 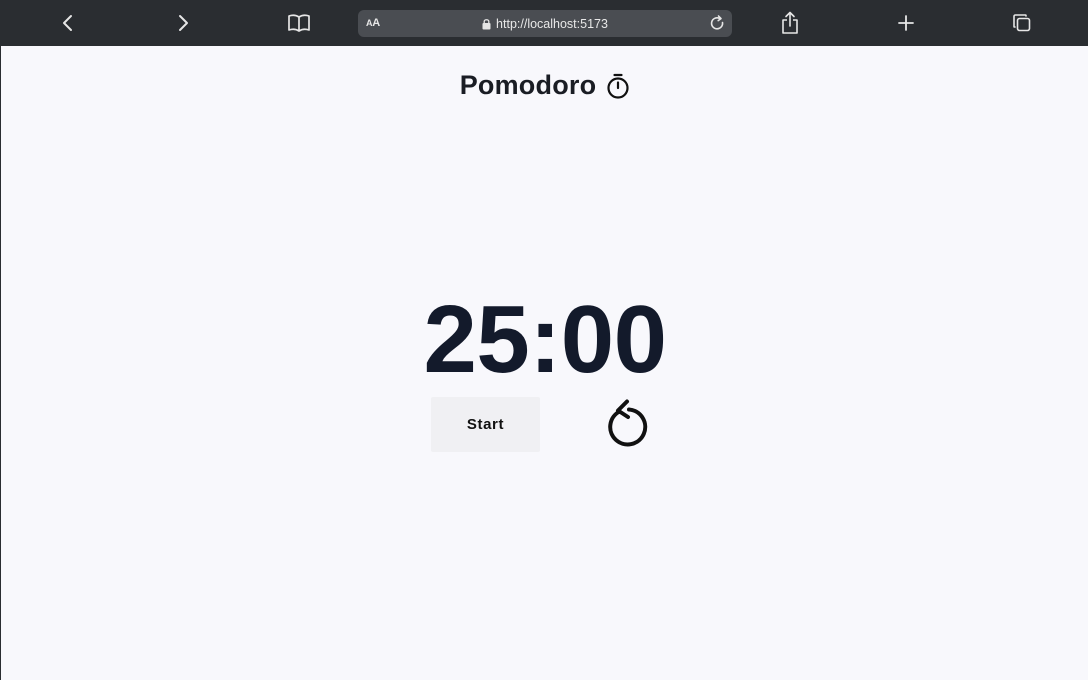 I want to click on timer-display: 25:00, so click(x=545, y=339).